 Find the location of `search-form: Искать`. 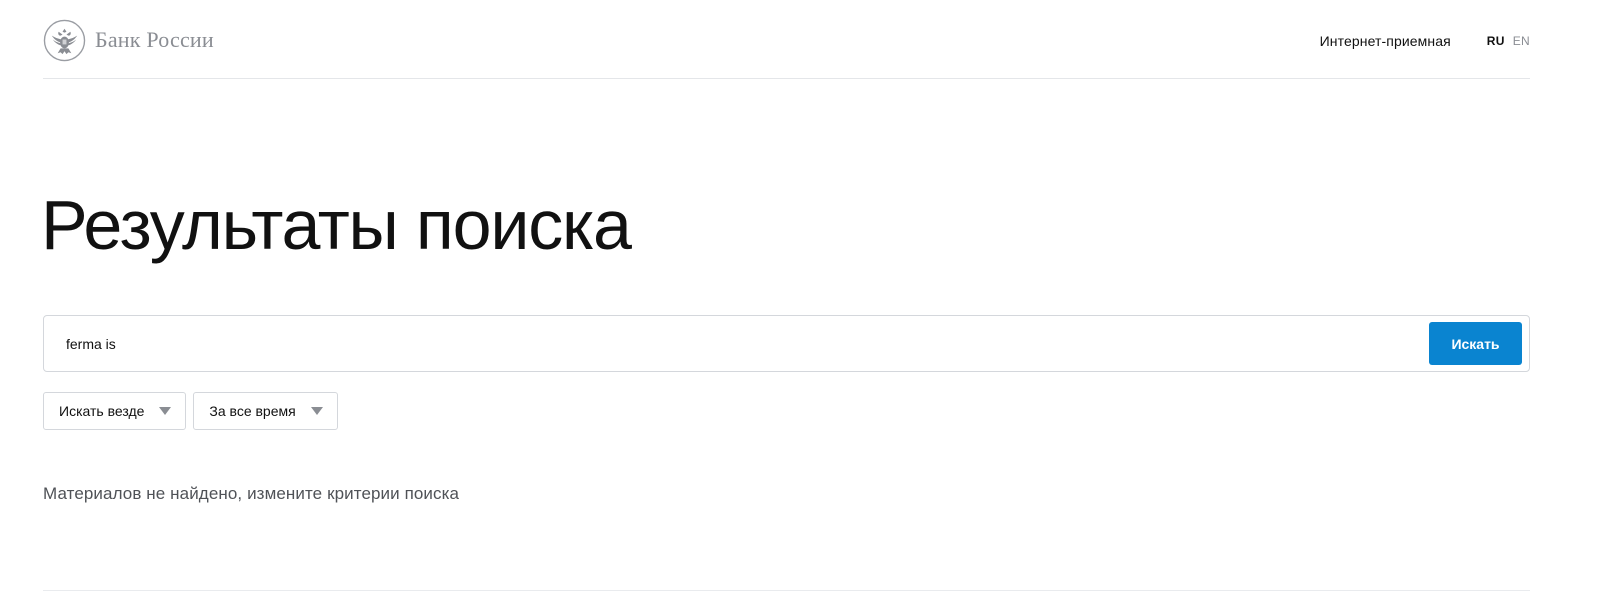

search-form: Искать is located at coordinates (786, 343).